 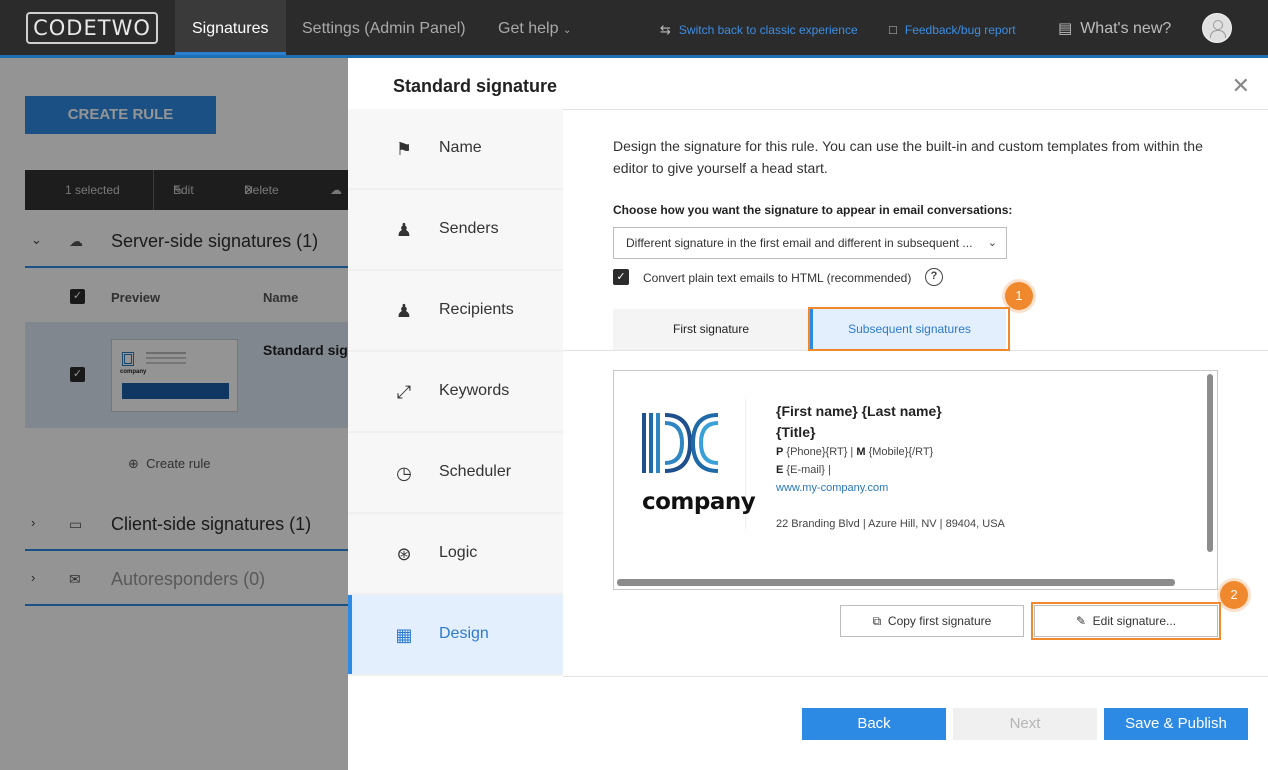 I want to click on feedback-label: Feedback/bug report, so click(x=960, y=30).